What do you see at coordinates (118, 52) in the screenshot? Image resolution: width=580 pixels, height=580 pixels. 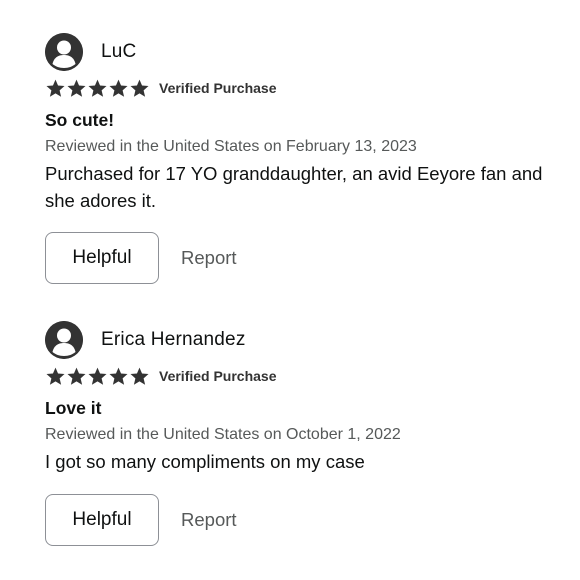 I see `reviewer-name: LuC` at bounding box center [118, 52].